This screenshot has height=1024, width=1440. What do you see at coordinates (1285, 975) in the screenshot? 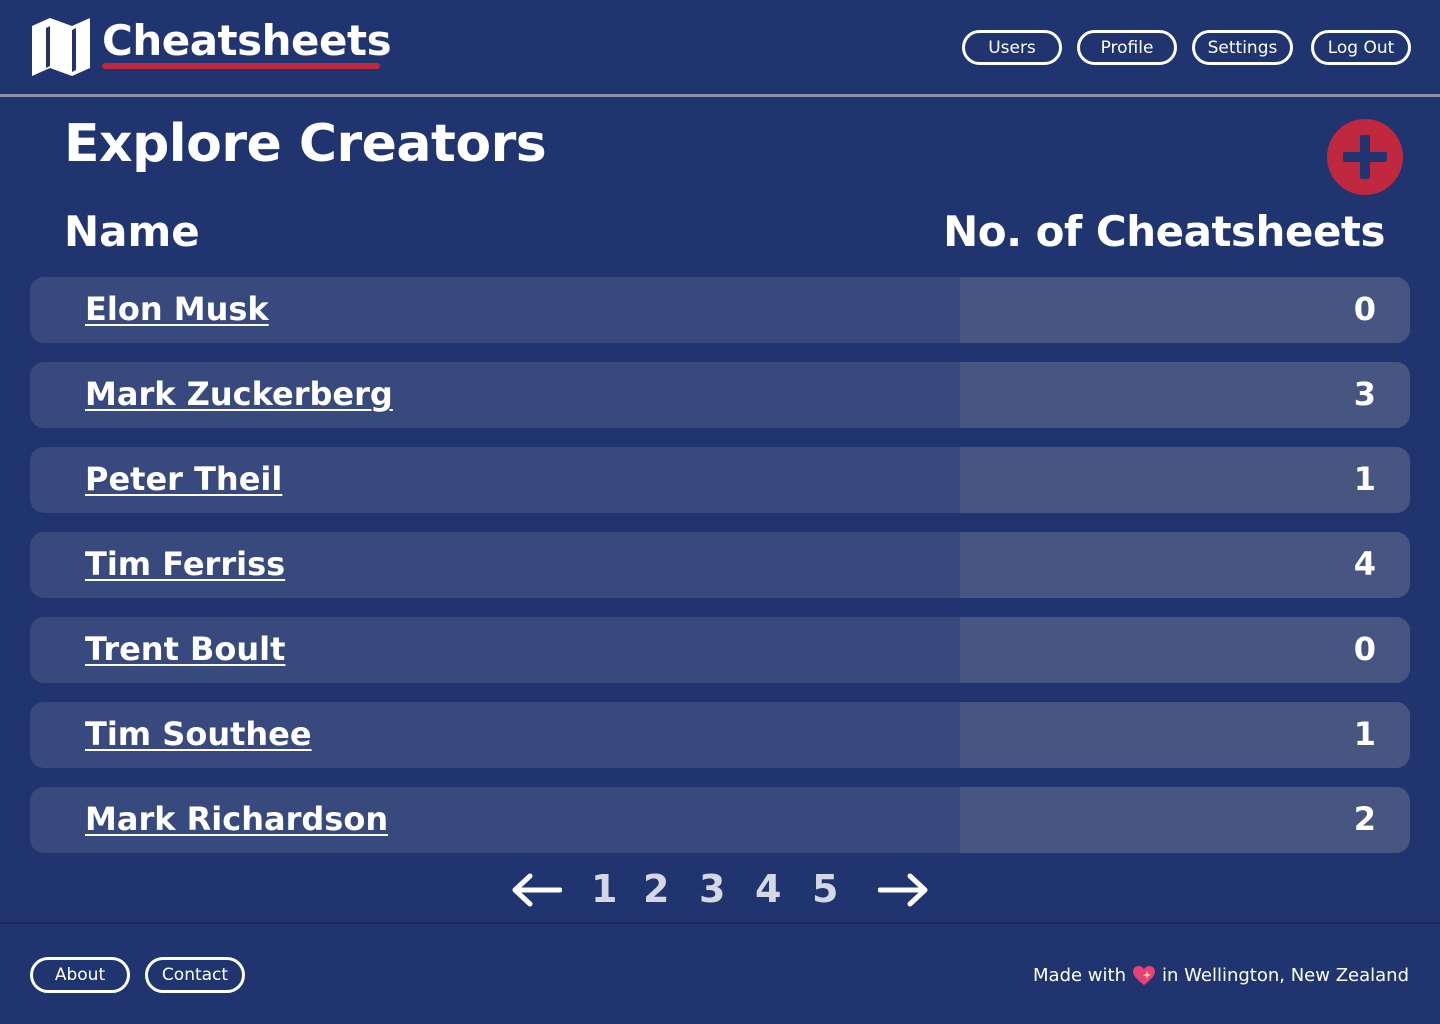
I see `made-with-suffix: in Wellington, New Zealand` at bounding box center [1285, 975].